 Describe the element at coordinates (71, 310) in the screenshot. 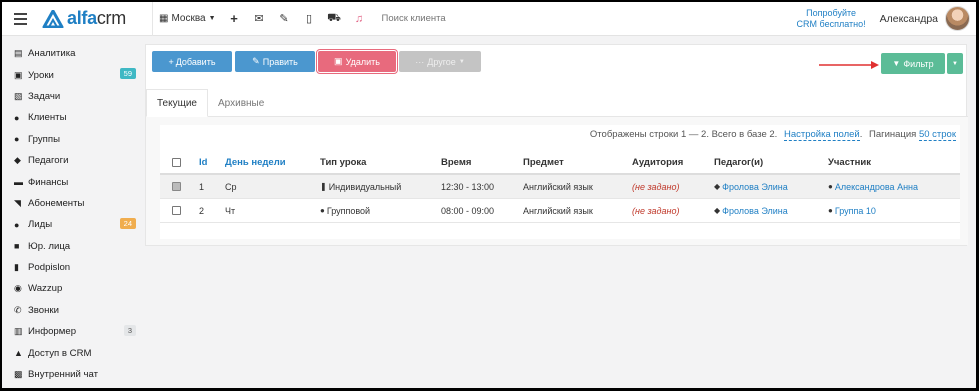

I see `sidebar-item-calls: ✆ Звонки` at that location.